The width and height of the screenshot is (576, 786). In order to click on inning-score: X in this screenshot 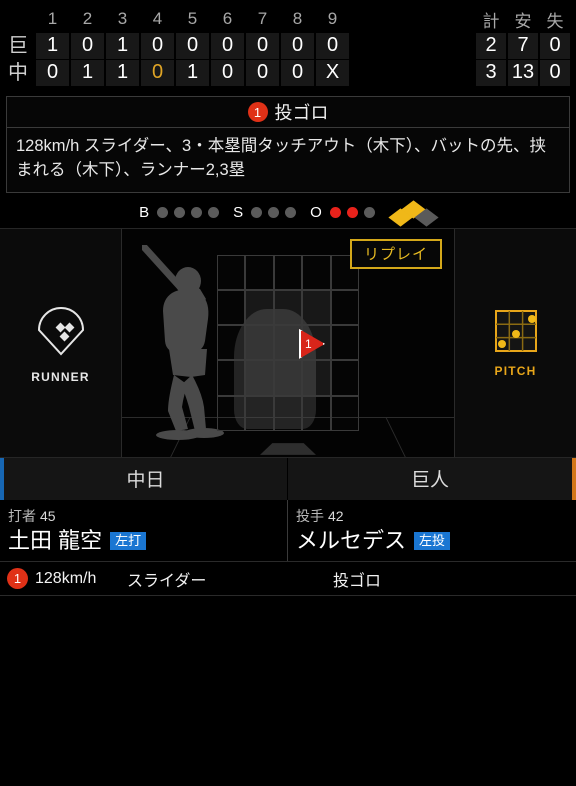, I will do `click(332, 72)`.